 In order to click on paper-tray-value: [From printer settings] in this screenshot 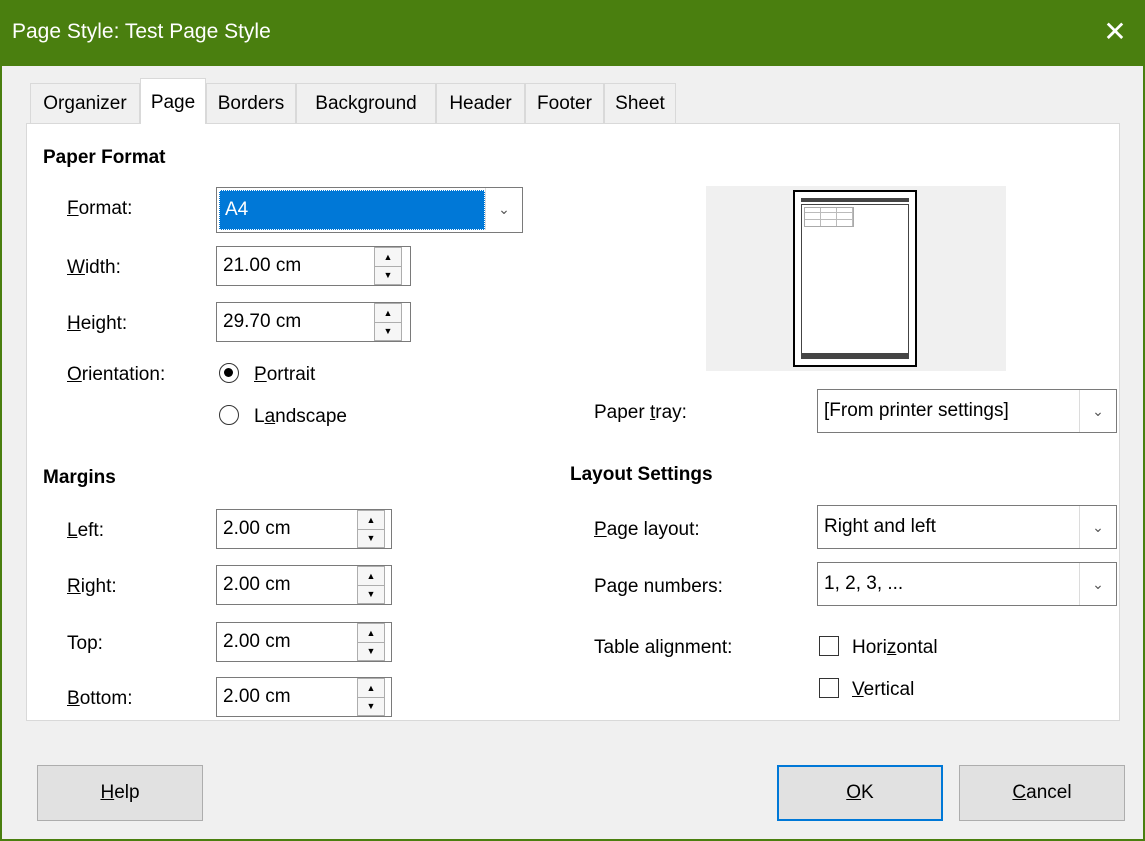, I will do `click(916, 410)`.